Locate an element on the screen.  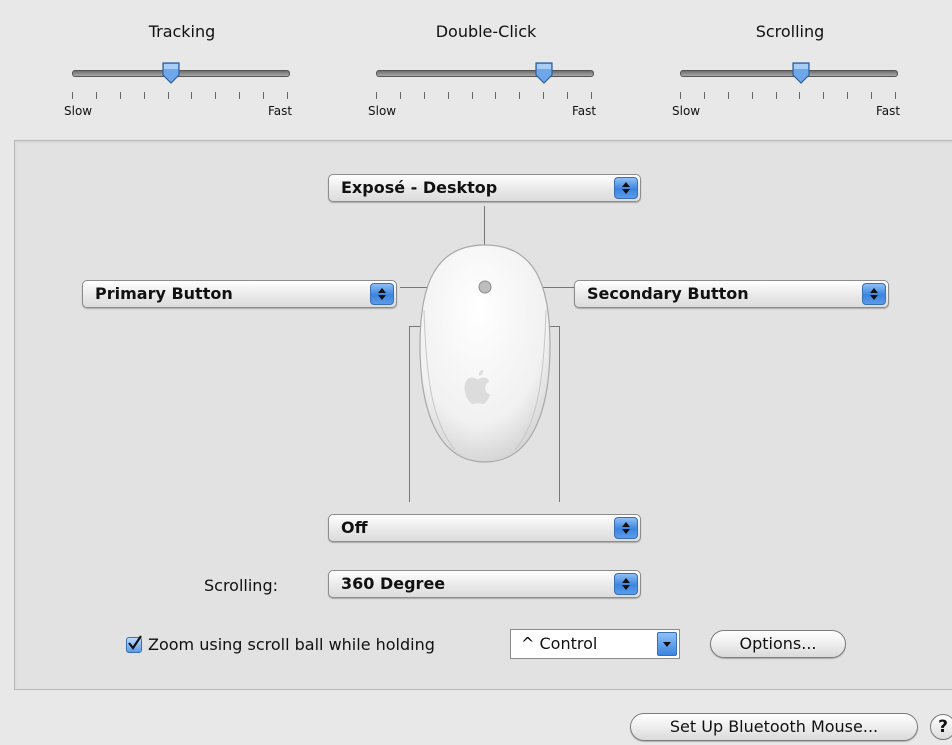
tracking-max-label: Fast is located at coordinates (280, 111).